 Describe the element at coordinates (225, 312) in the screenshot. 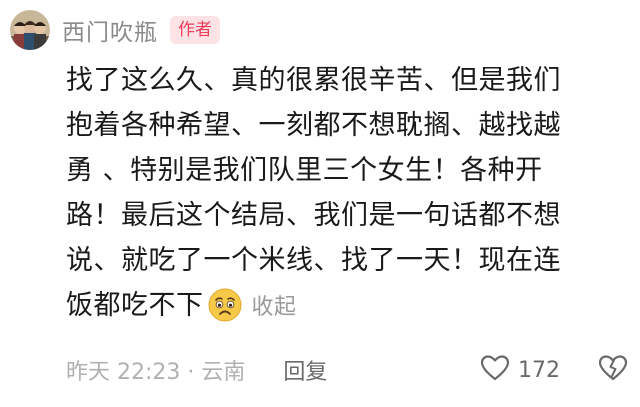

I see `worried-face-icon` at that location.